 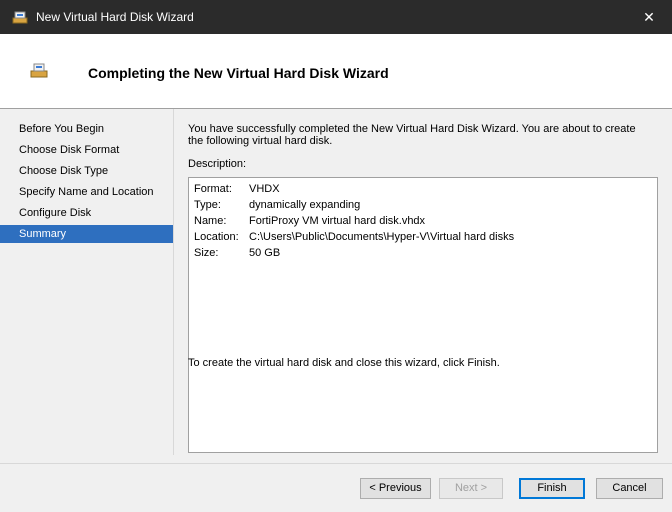 What do you see at coordinates (471, 488) in the screenshot?
I see `next-button: Next >` at bounding box center [471, 488].